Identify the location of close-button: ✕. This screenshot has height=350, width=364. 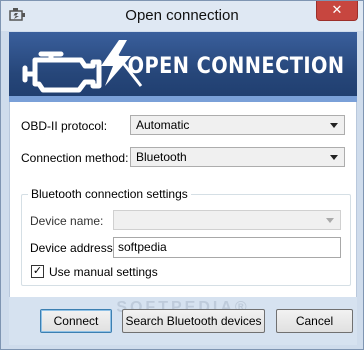
(337, 11).